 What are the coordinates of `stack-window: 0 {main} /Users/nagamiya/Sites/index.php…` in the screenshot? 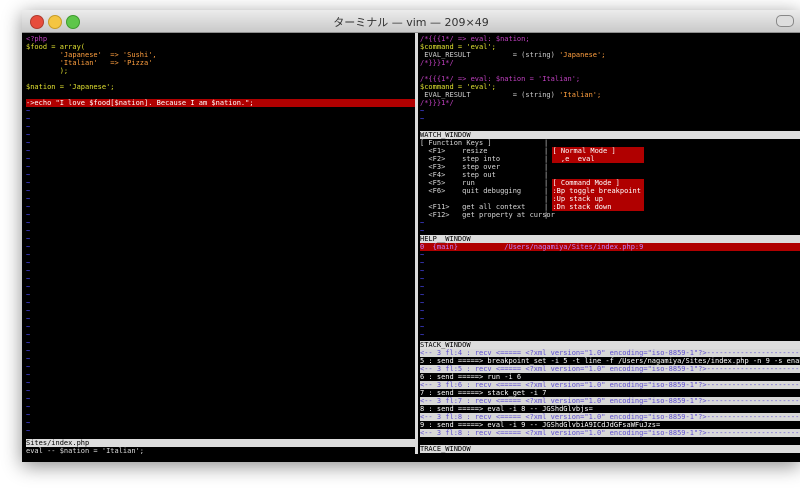 It's located at (610, 292).